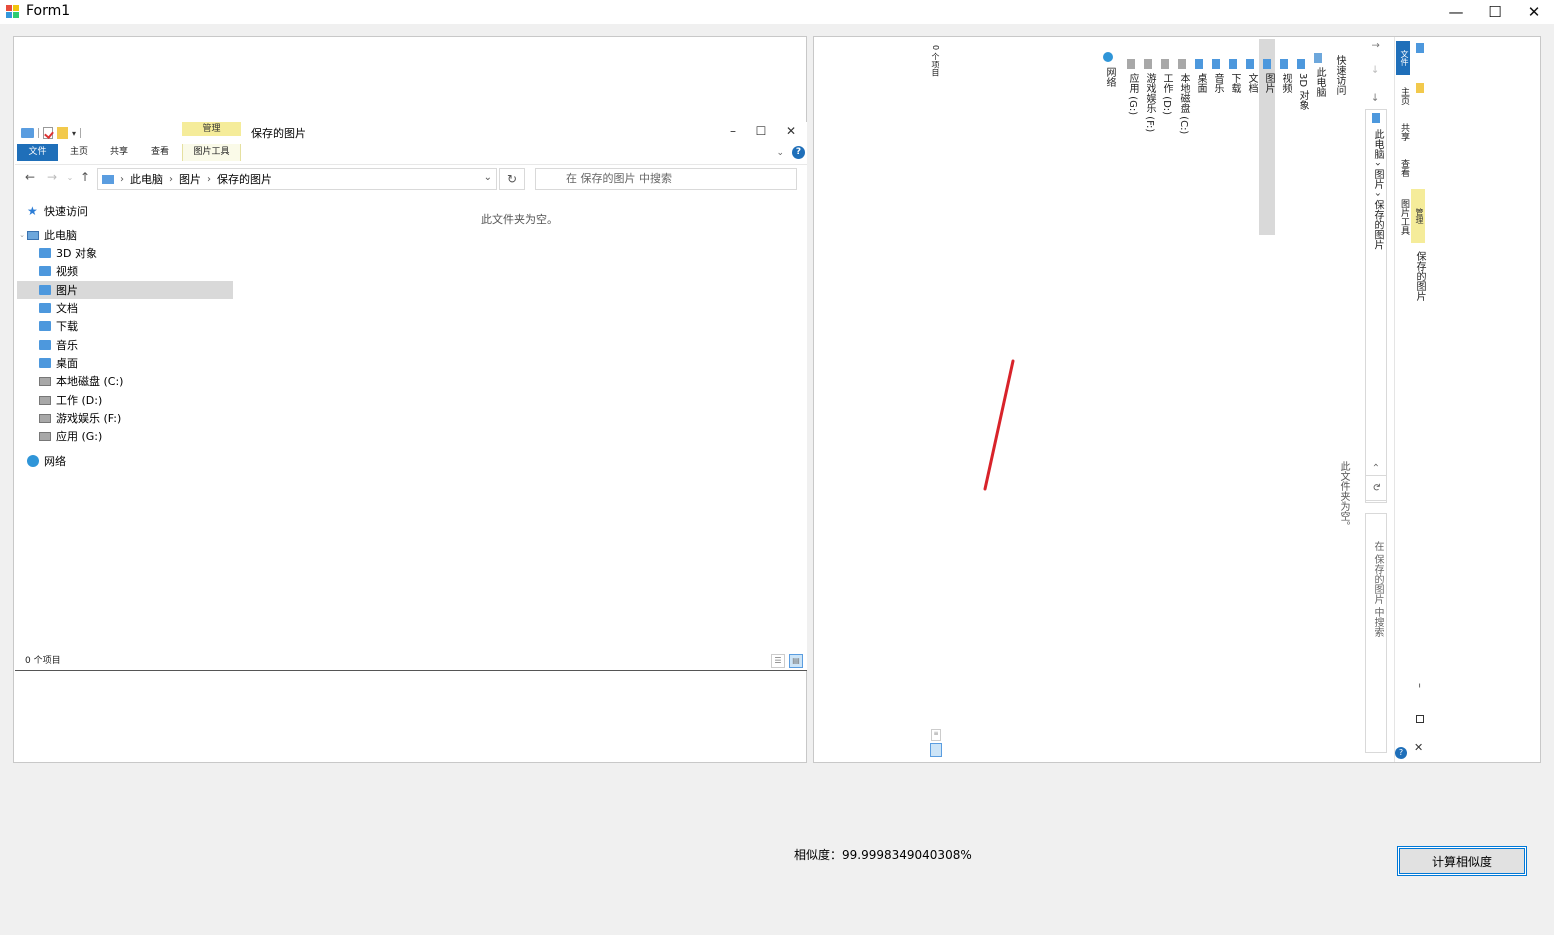  What do you see at coordinates (519, 219) in the screenshot?
I see `empty-folder-message: 此文件夹为空。` at bounding box center [519, 219].